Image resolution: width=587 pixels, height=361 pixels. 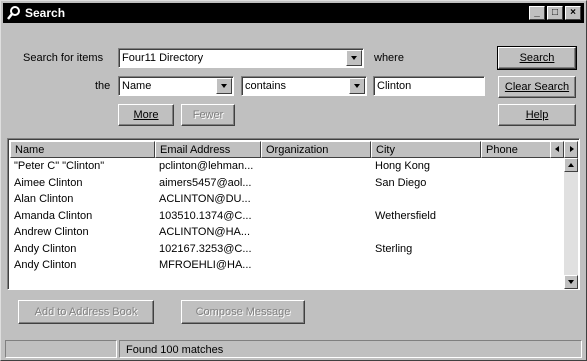 I want to click on cell-name: Alan Clinton, so click(x=44, y=199).